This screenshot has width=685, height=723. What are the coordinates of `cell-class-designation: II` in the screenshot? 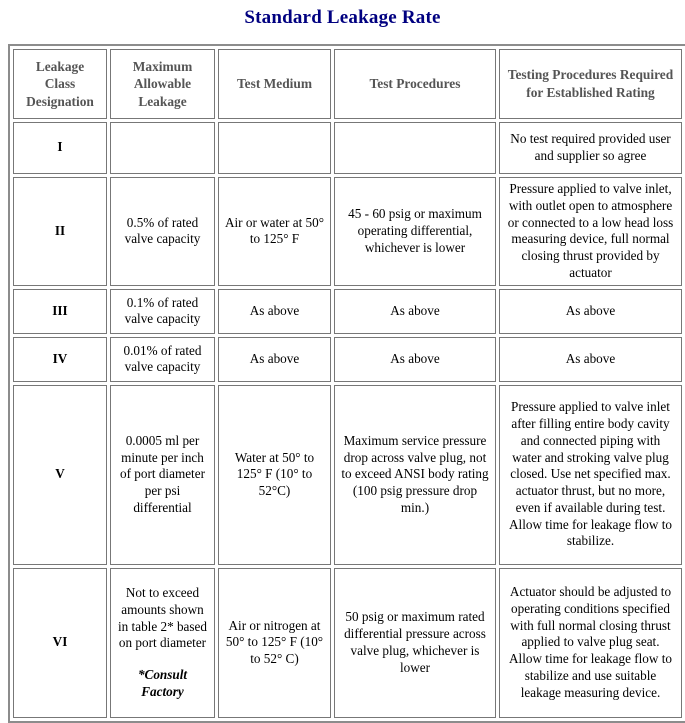 It's located at (60, 231).